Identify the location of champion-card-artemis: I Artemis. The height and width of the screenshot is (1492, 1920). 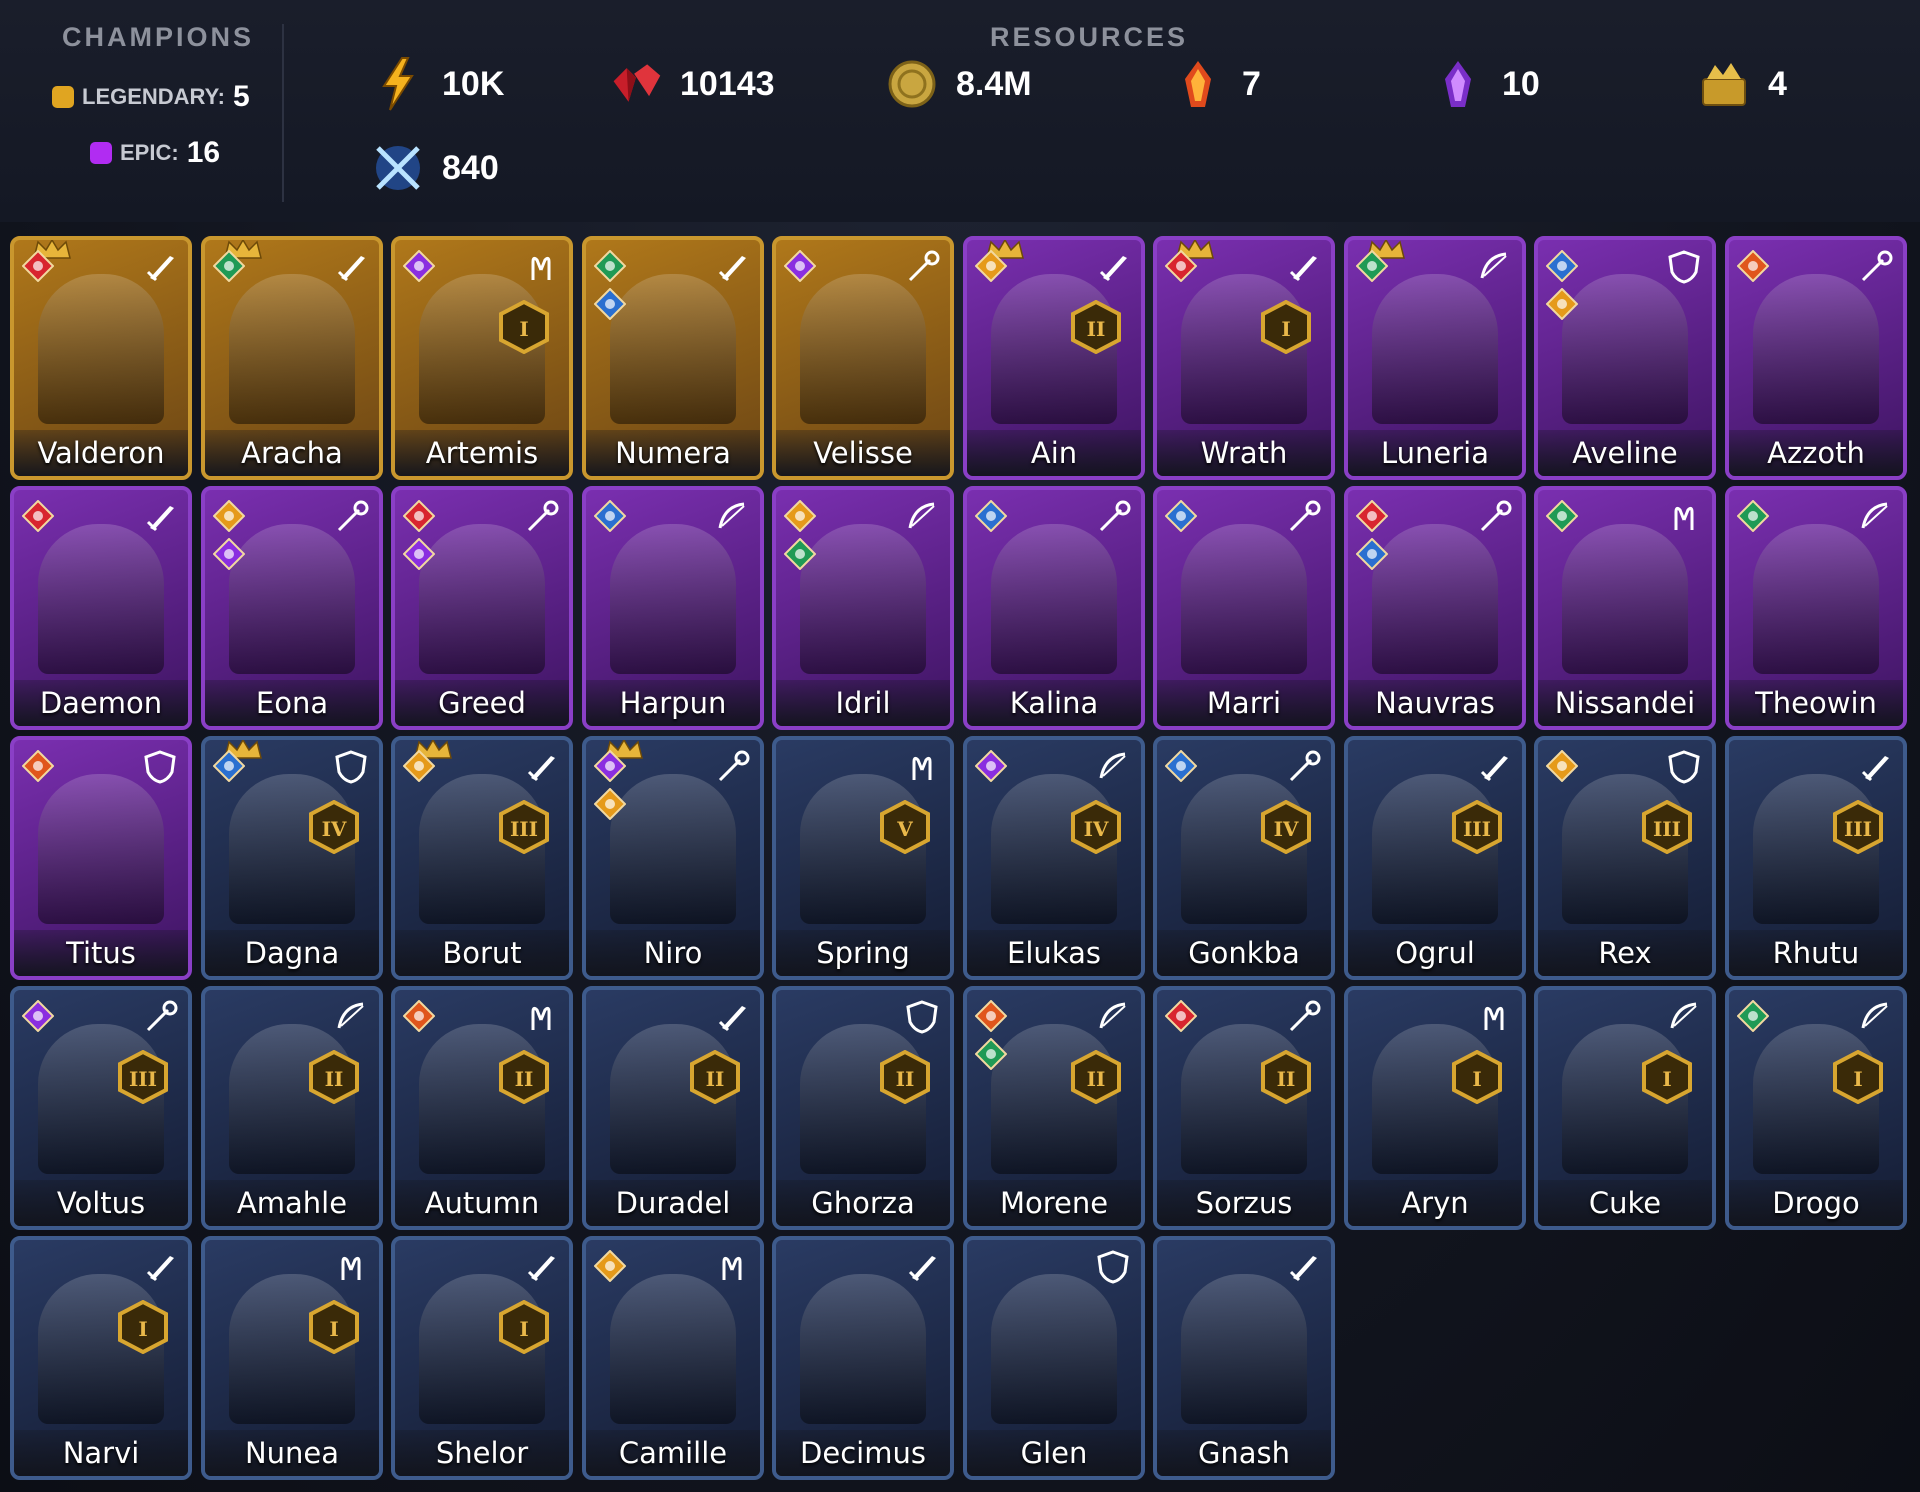
(482, 358).